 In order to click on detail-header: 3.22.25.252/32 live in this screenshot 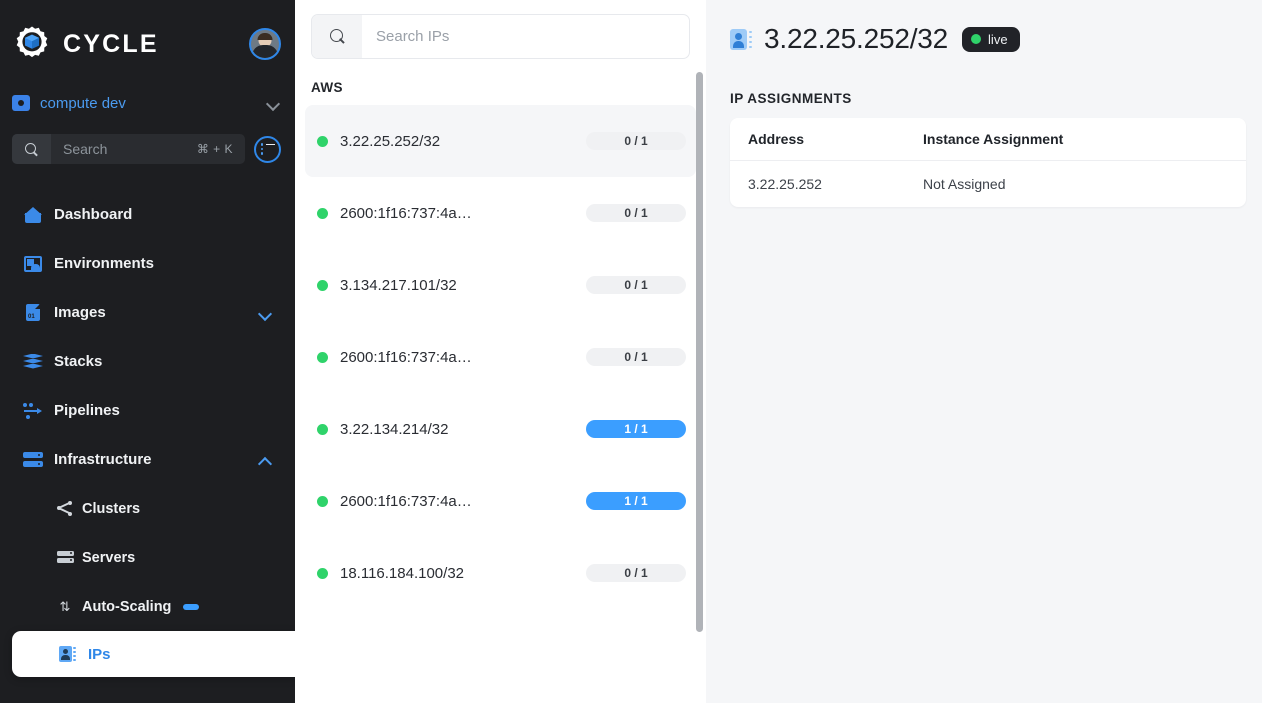, I will do `click(988, 39)`.